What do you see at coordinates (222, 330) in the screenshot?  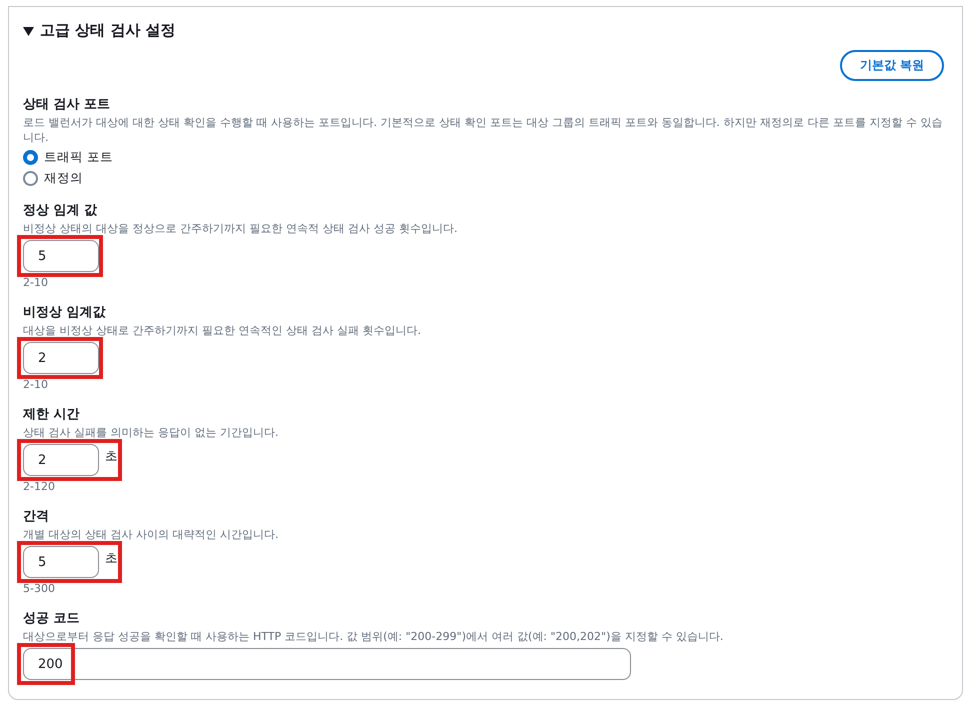 I see `field-description: 대상을 비정상 상태로 간주하기까지 필요한 연속적인 상태 검사 실패 횟수입니다.` at bounding box center [222, 330].